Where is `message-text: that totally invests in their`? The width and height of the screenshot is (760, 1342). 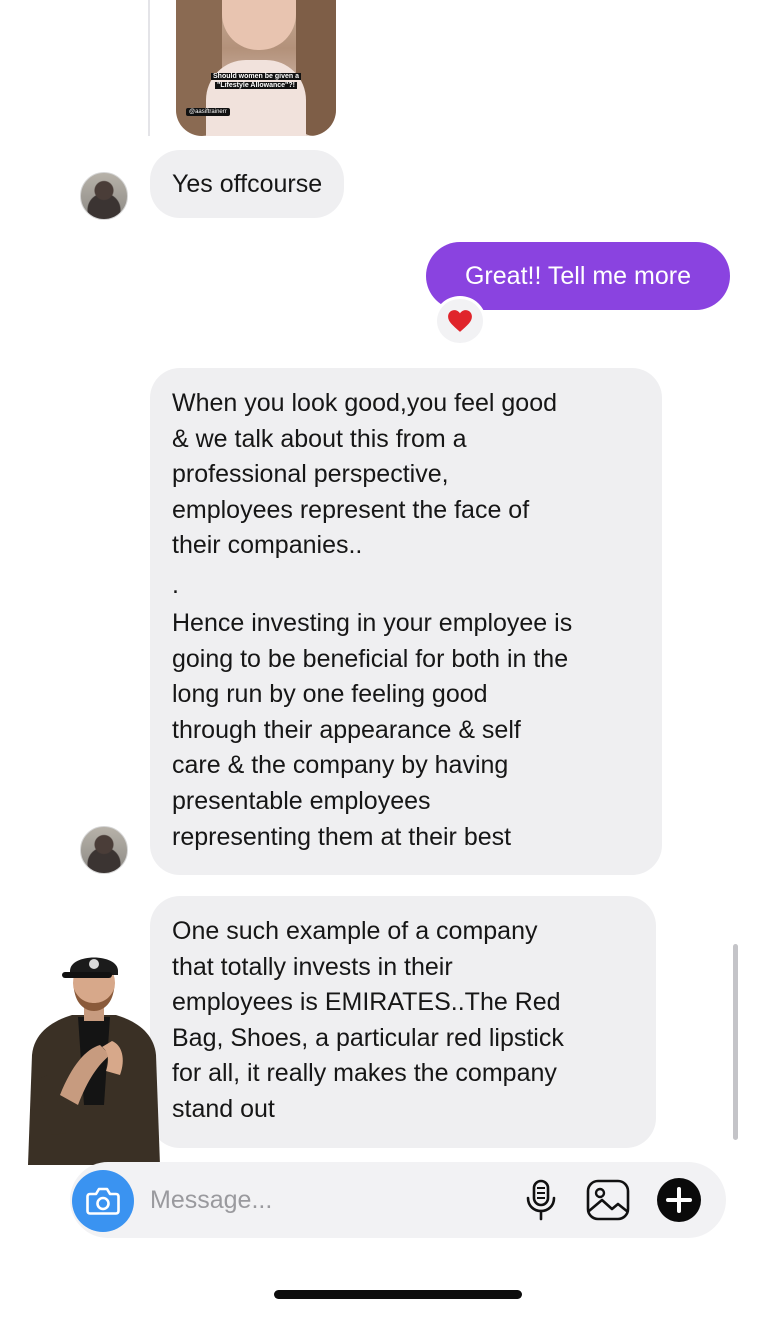 message-text: that totally invests in their is located at coordinates (312, 966).